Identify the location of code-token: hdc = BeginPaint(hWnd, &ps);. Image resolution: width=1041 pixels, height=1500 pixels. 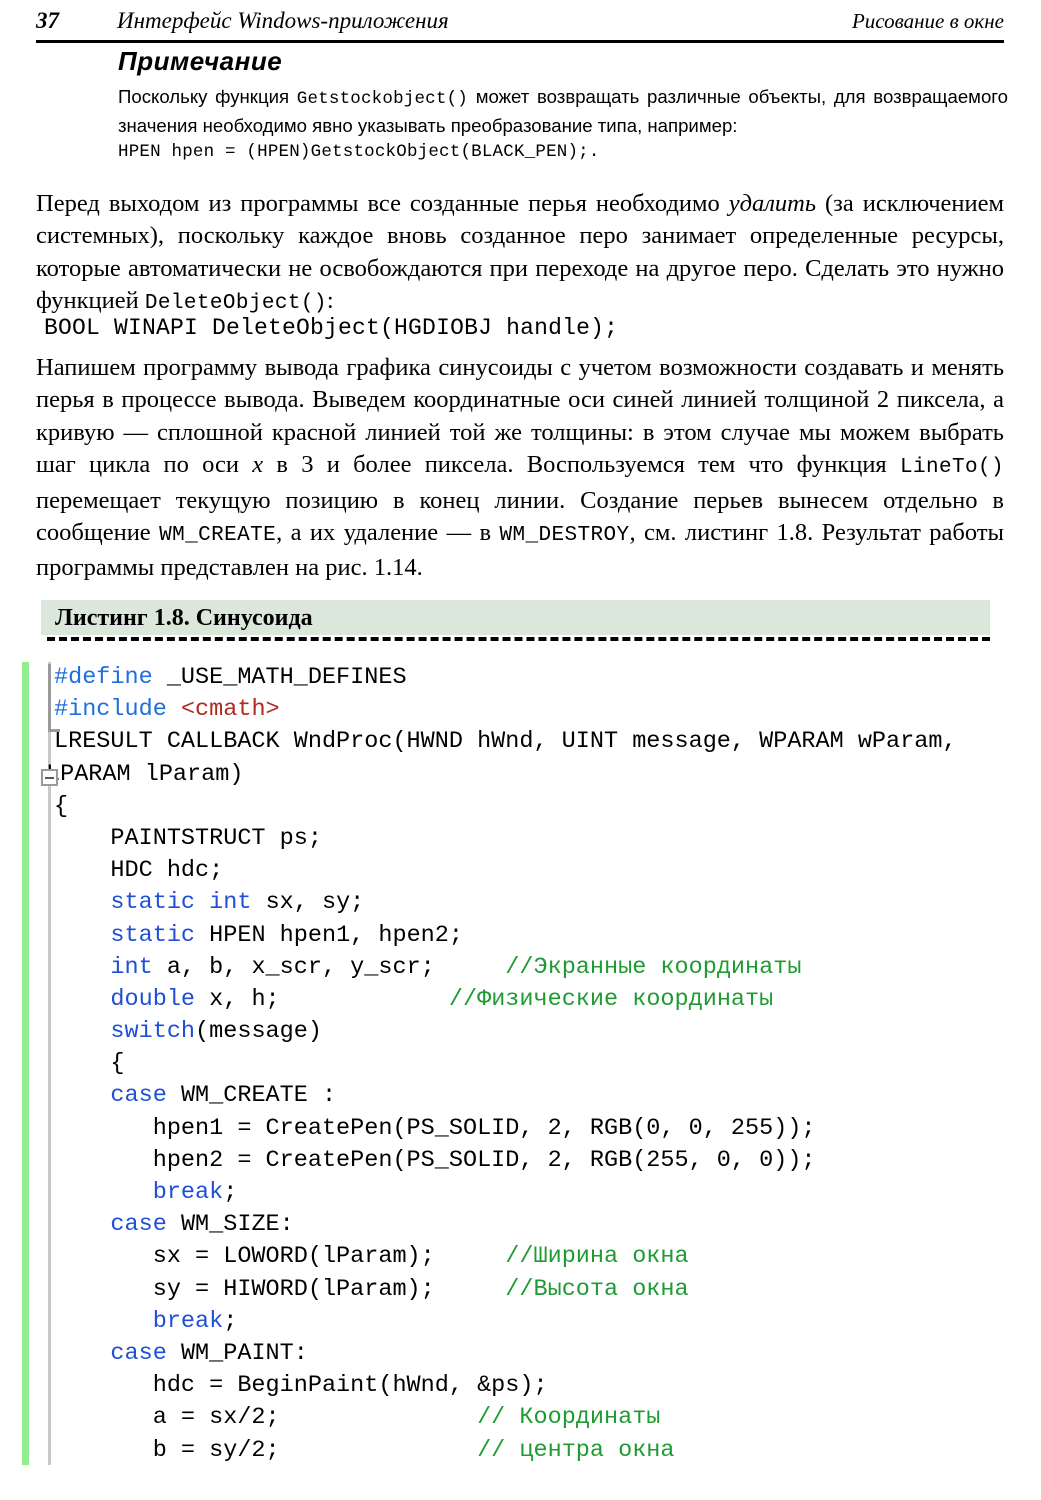
(301, 1386).